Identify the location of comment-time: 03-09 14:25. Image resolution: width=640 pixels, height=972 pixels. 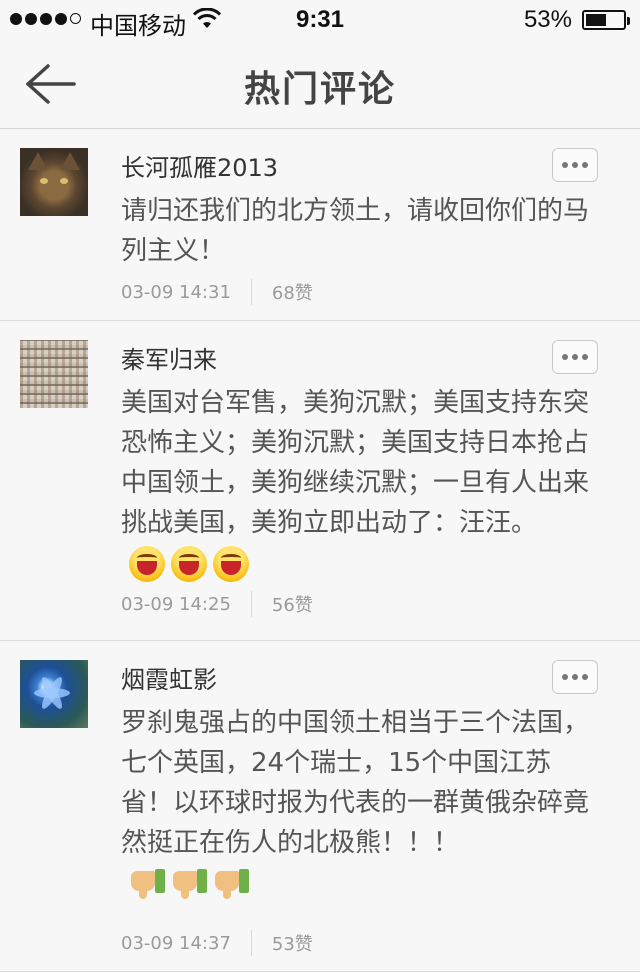
(176, 604).